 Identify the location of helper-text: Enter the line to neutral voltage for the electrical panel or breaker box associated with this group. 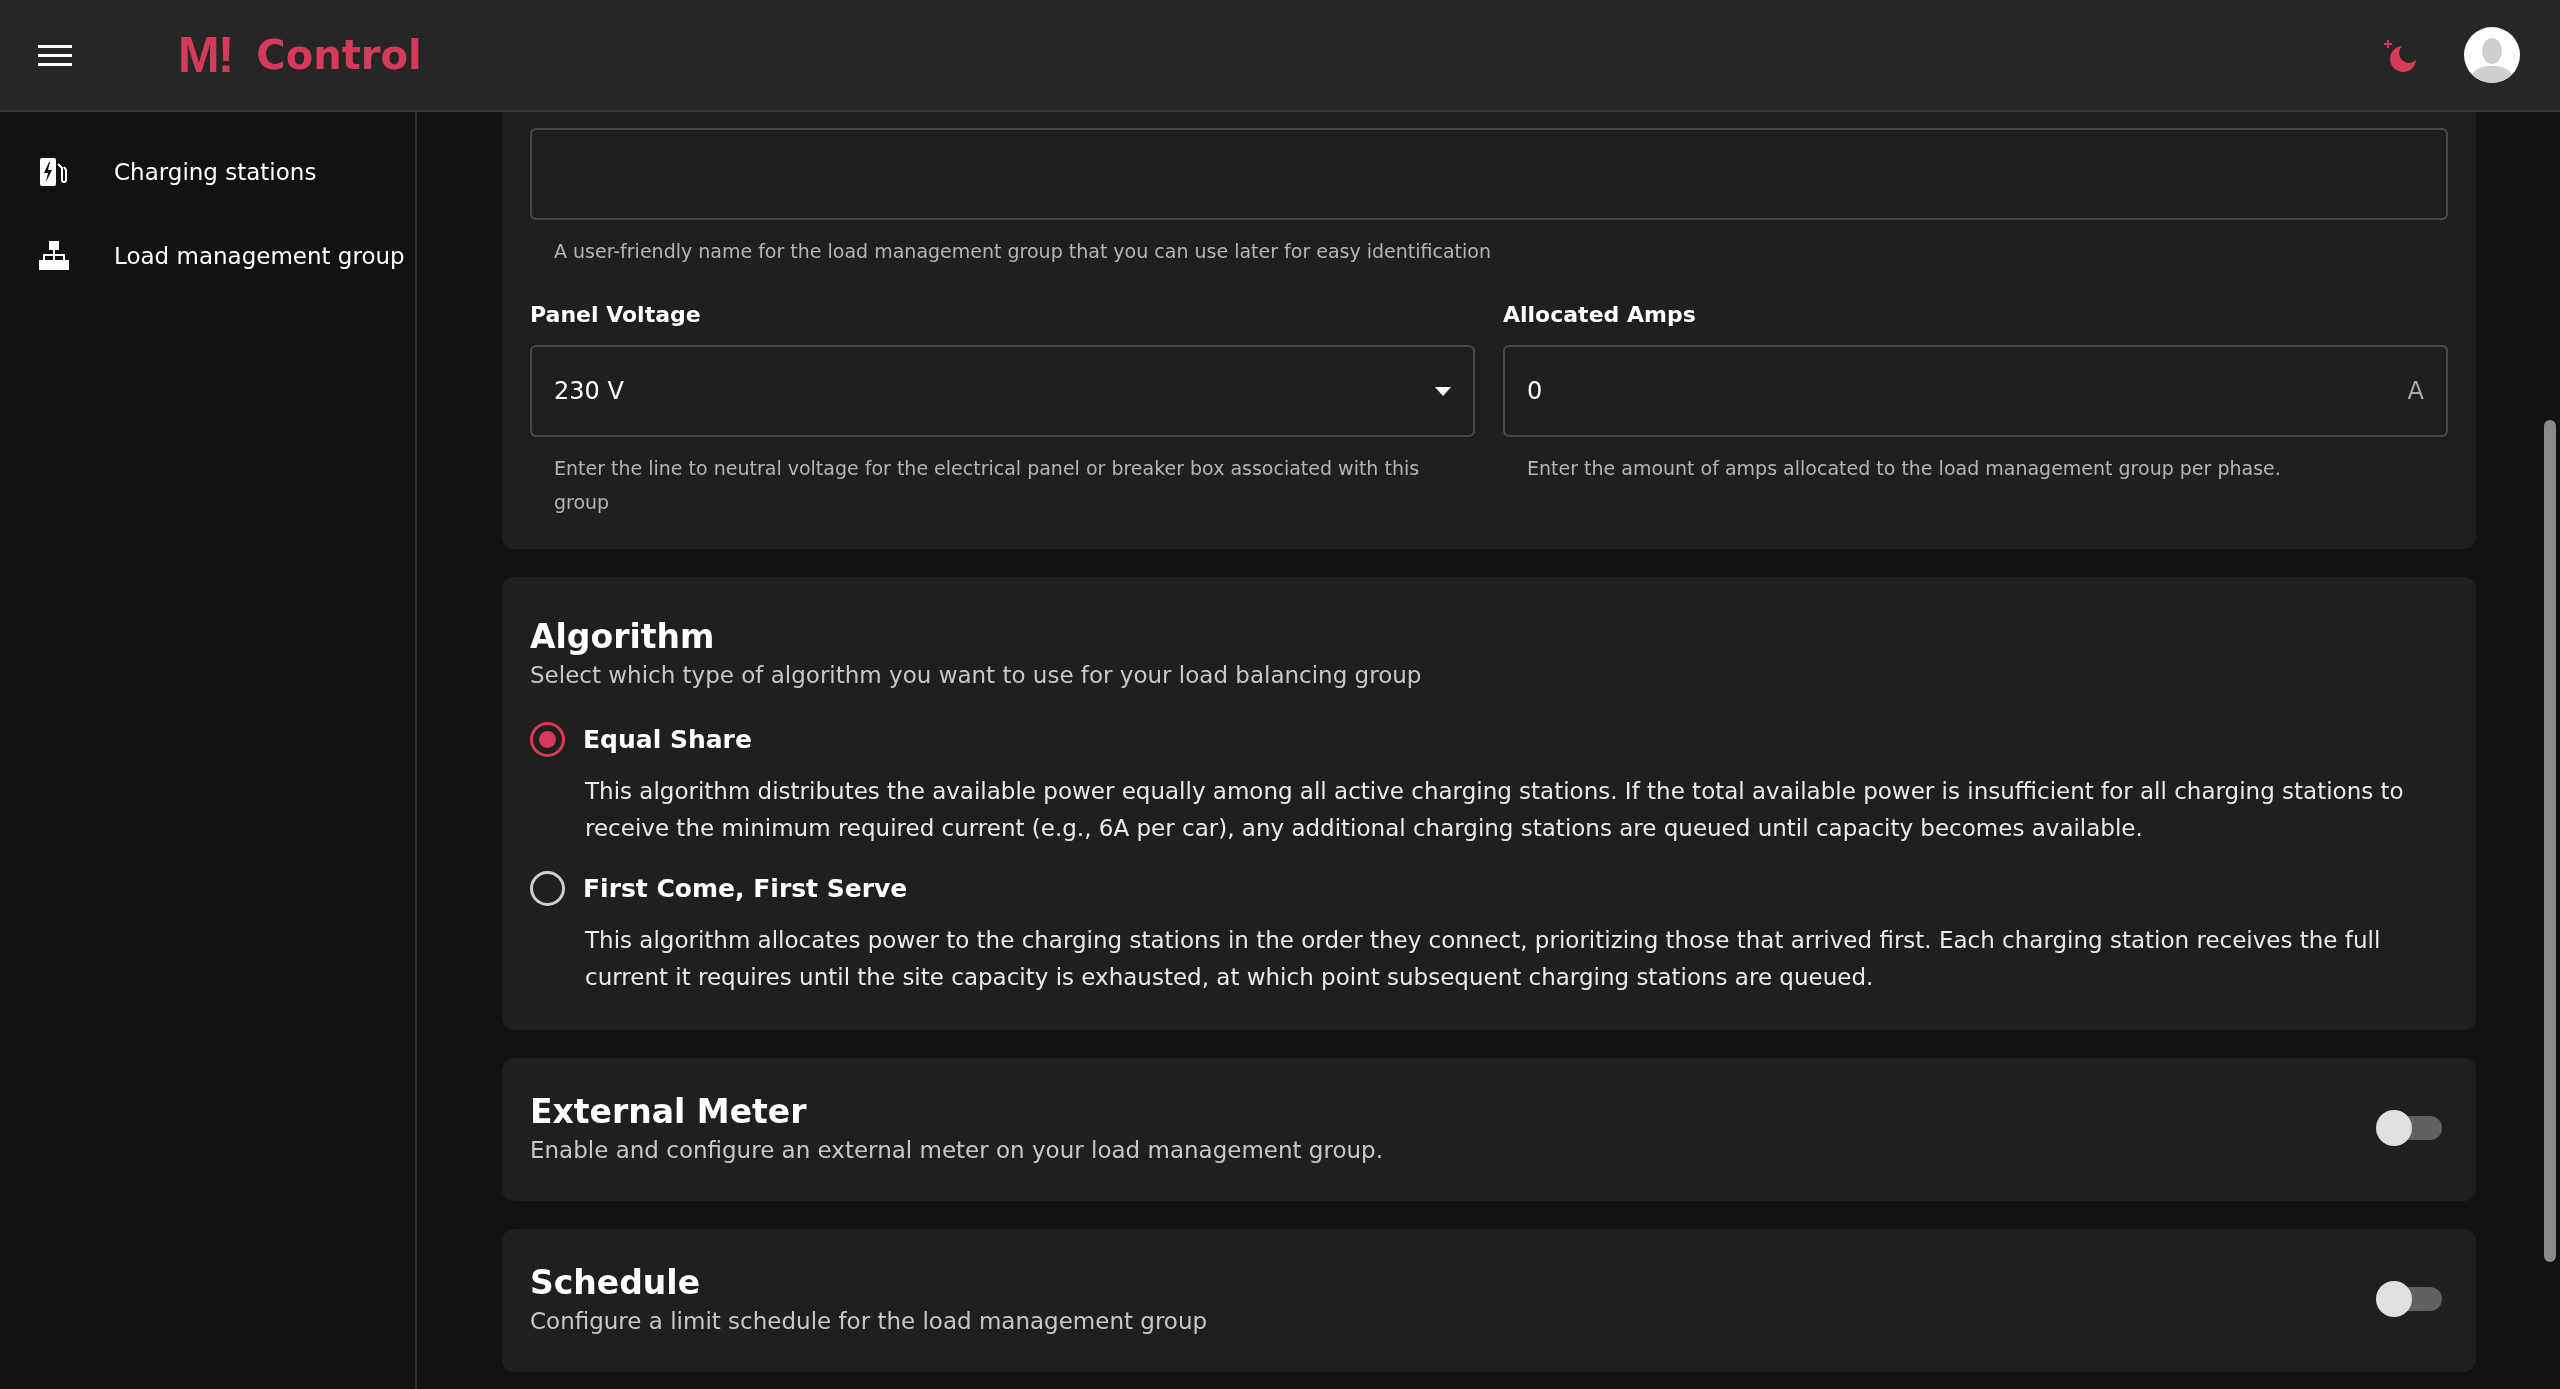
(987, 485).